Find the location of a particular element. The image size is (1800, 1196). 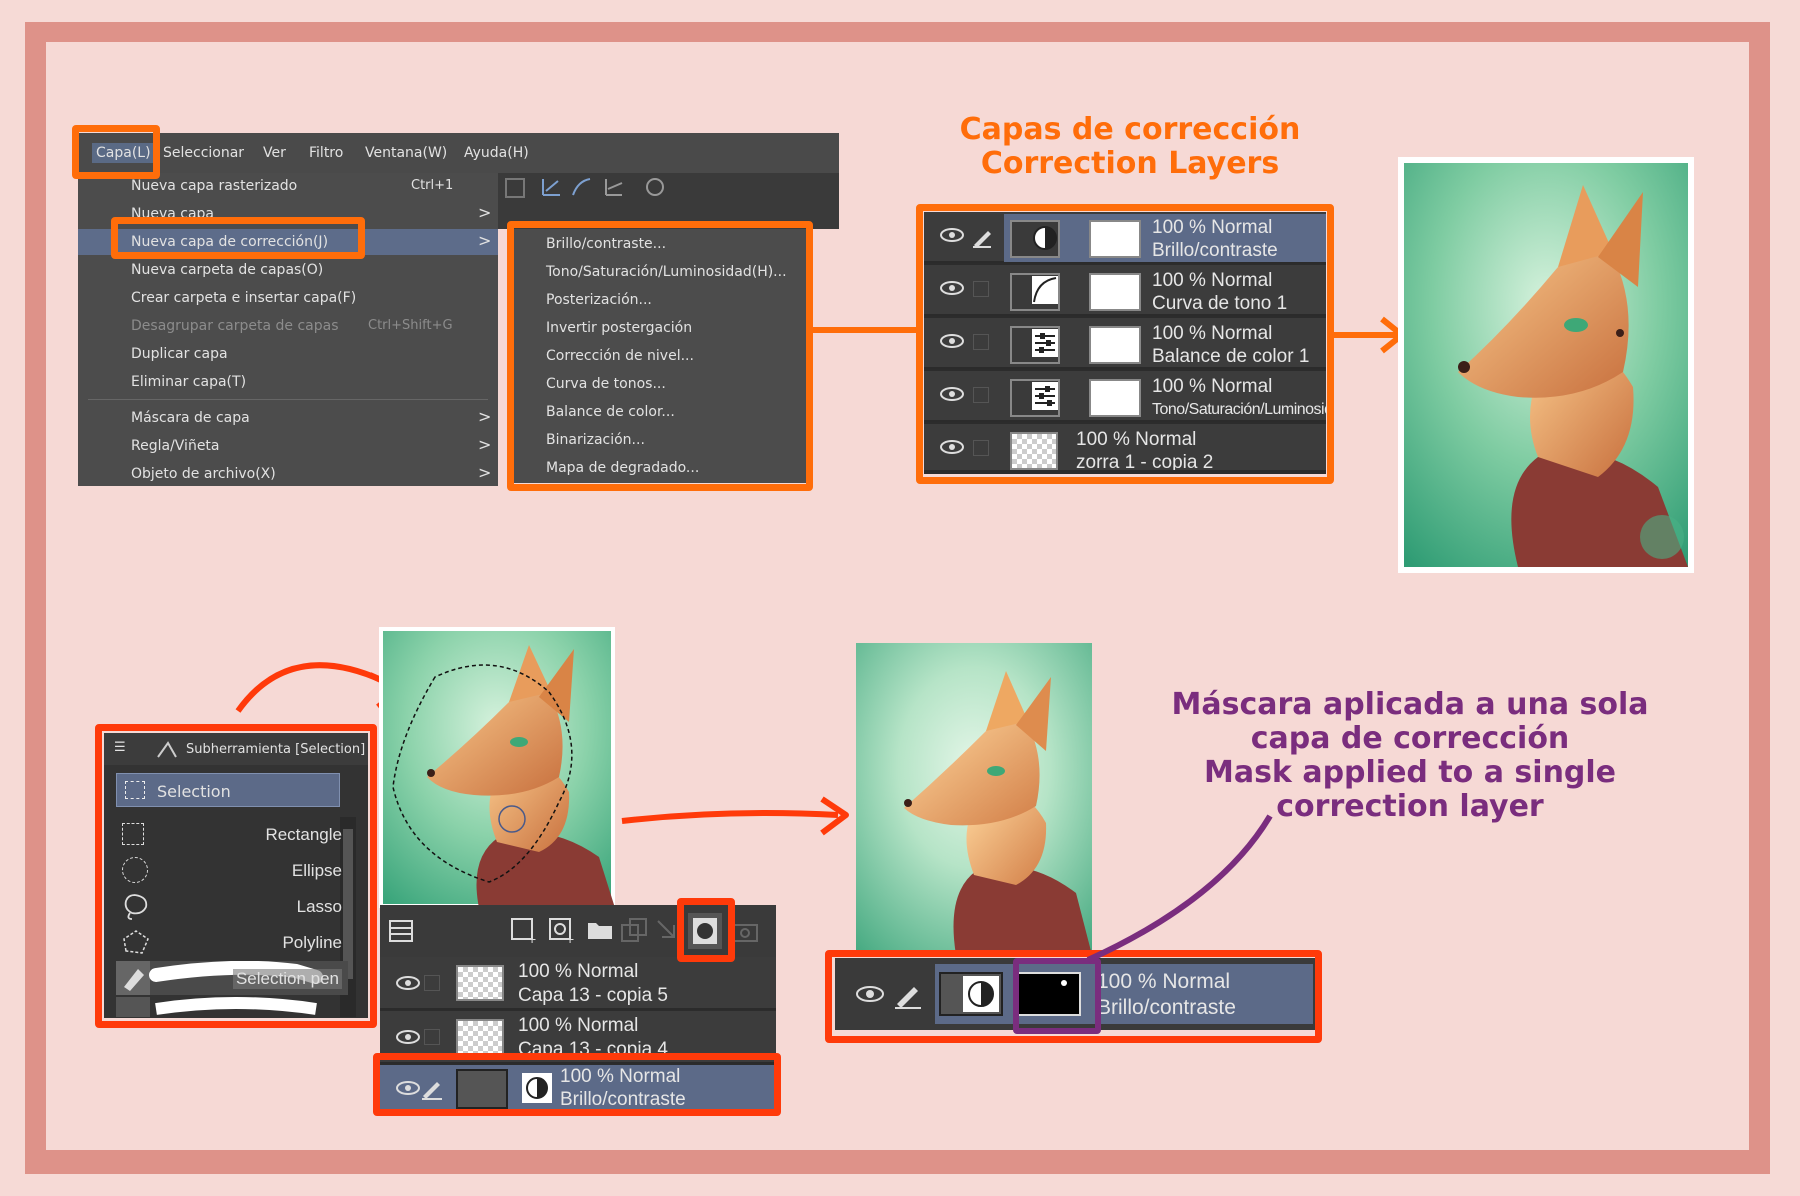

fox-illustration-selection is located at coordinates (497, 767).